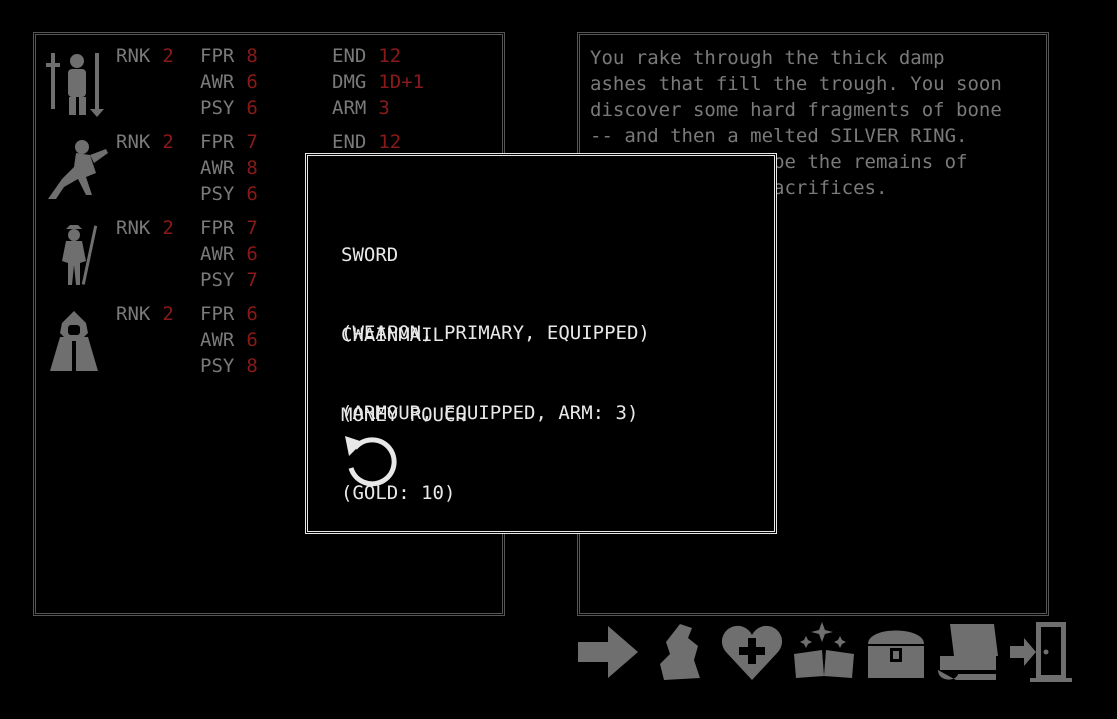 The image size is (1117, 719). Describe the element at coordinates (74, 341) in the screenshot. I see `enchanter-icon` at that location.